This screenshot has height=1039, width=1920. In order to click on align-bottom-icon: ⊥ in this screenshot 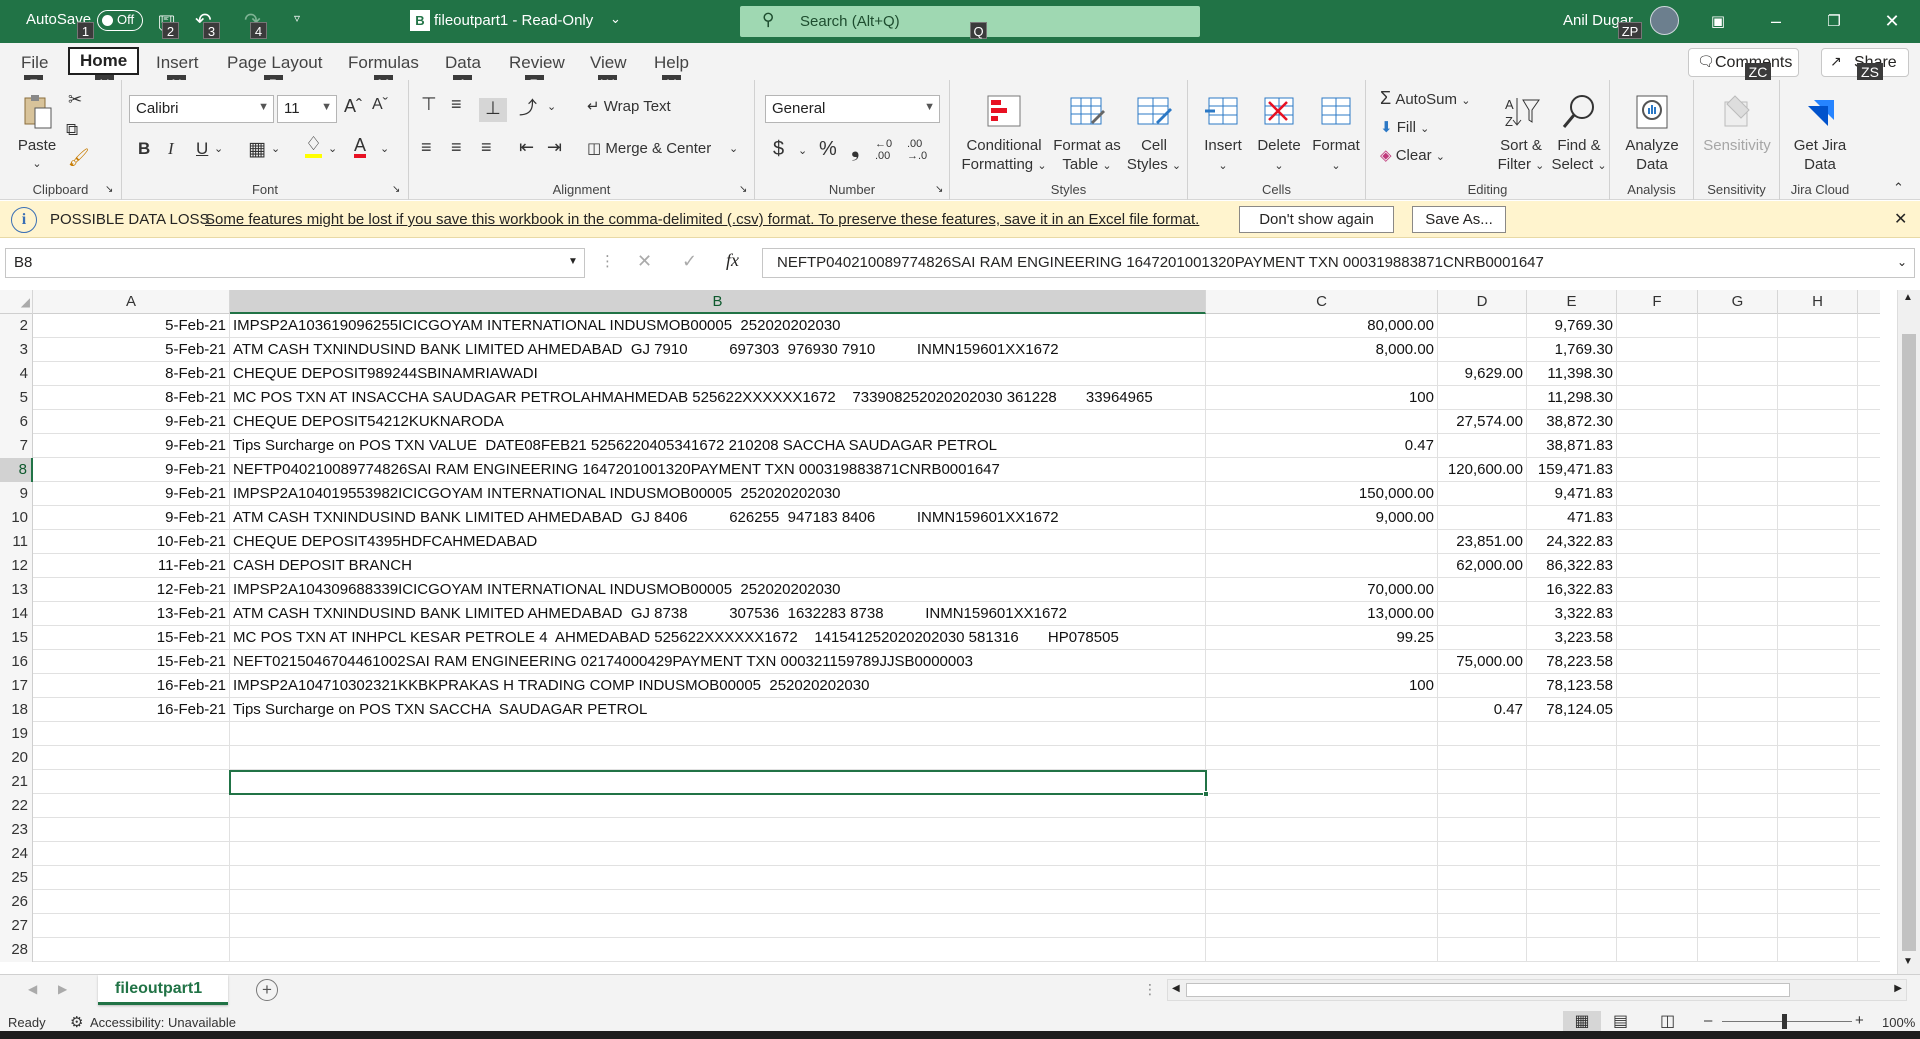, I will do `click(493, 110)`.